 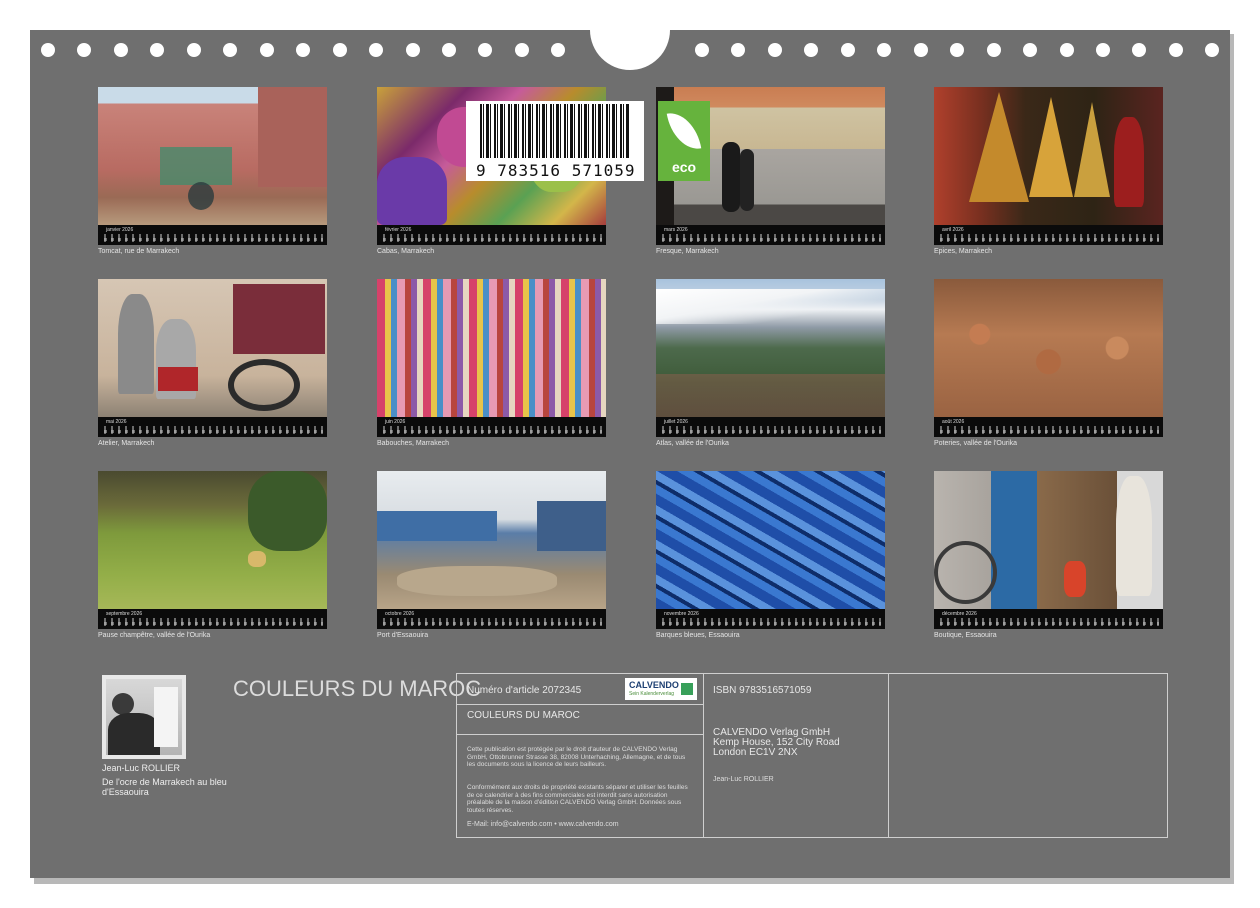 What do you see at coordinates (524, 690) in the screenshot?
I see `article-number: Numéro d'article 2072345` at bounding box center [524, 690].